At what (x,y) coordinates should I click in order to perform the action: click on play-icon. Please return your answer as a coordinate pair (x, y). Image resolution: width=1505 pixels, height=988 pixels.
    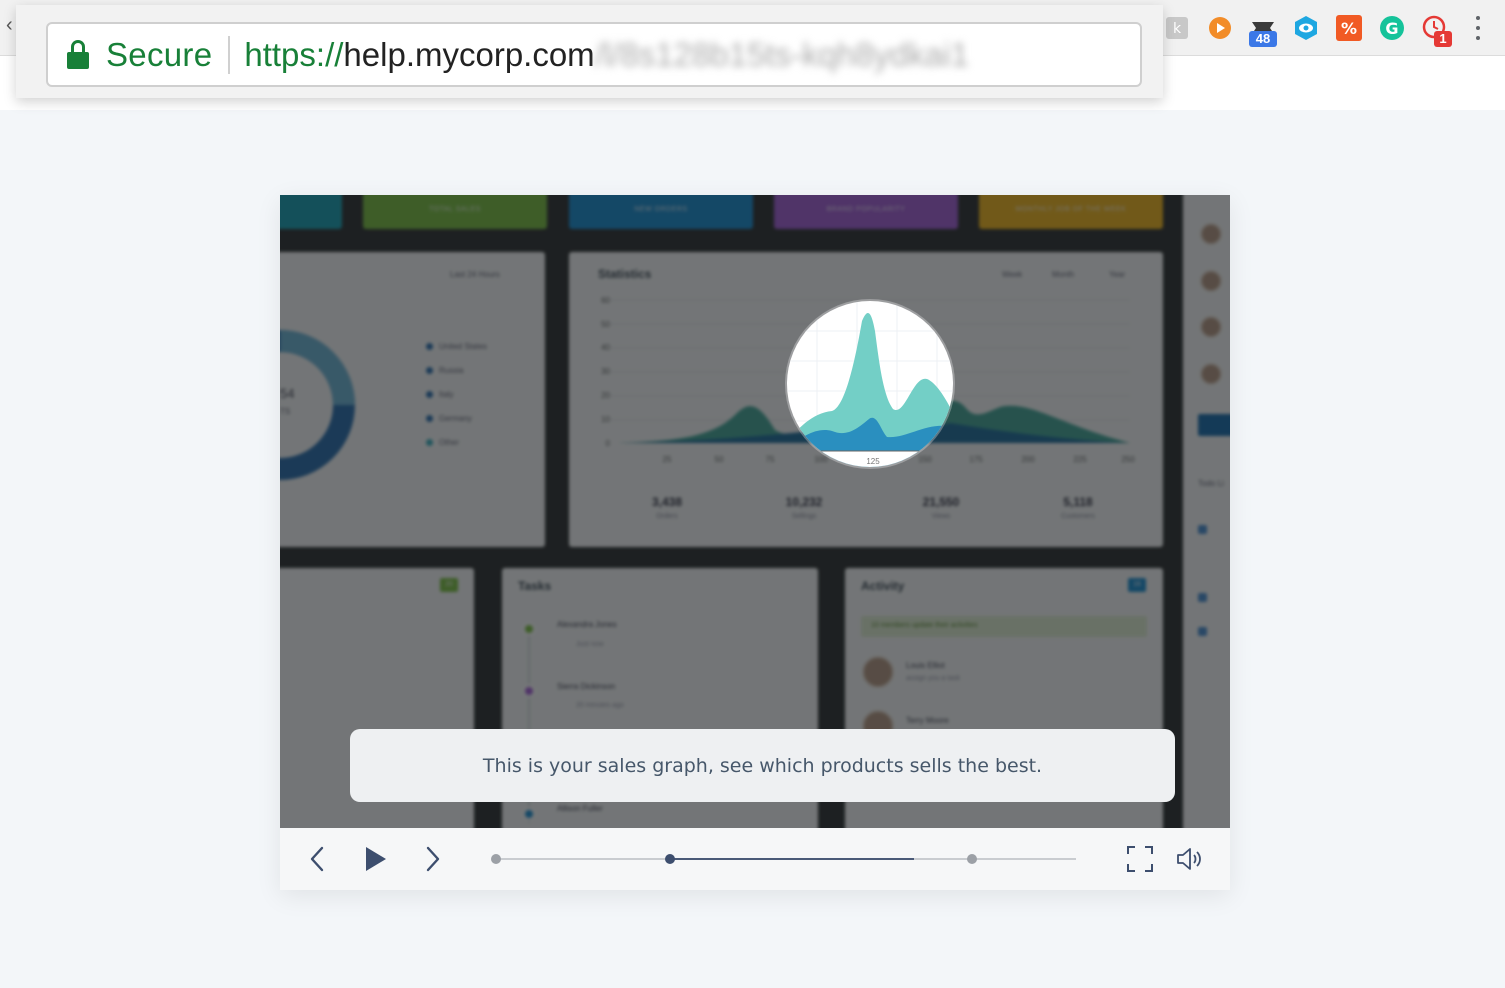
    Looking at the image, I should click on (375, 859).